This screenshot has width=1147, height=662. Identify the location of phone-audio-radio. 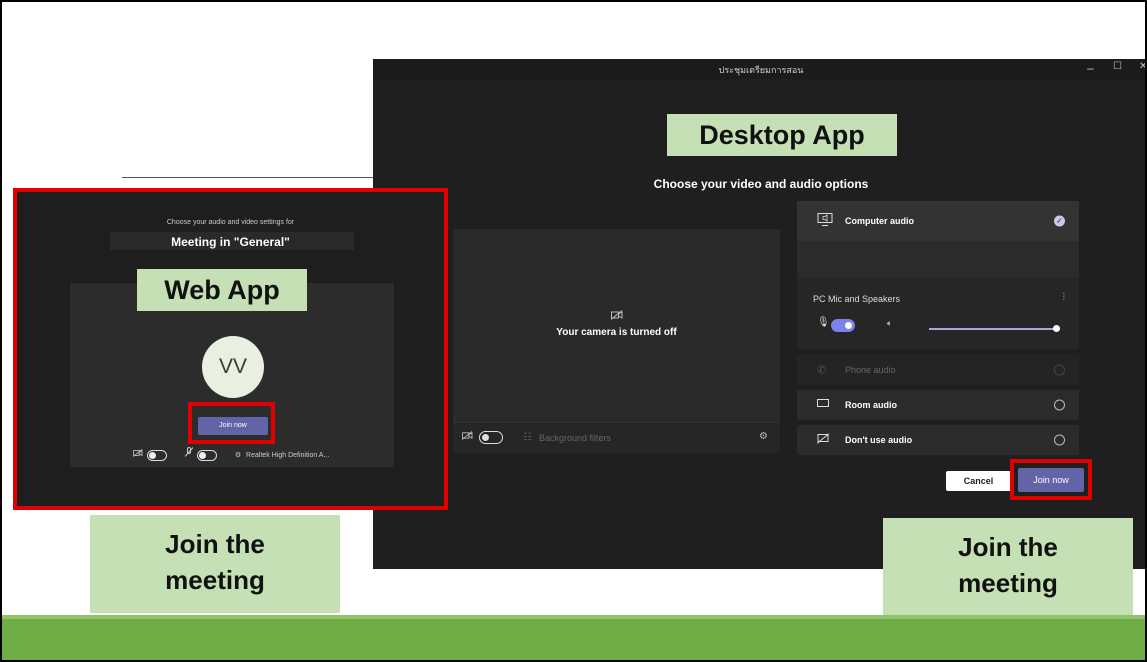
(1059, 370).